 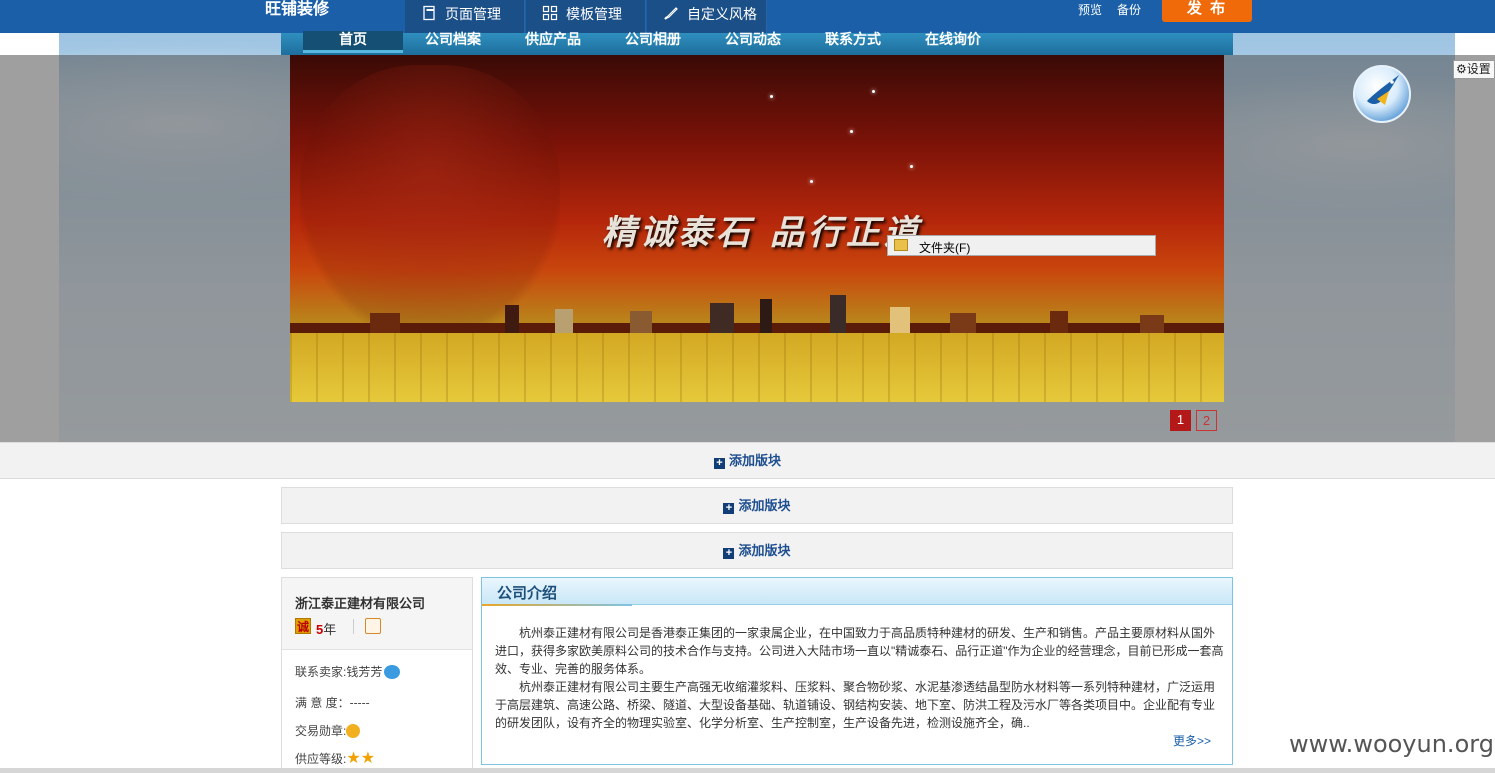 What do you see at coordinates (360, 602) in the screenshot?
I see `company-name: 浙江泰正建材有限公司` at bounding box center [360, 602].